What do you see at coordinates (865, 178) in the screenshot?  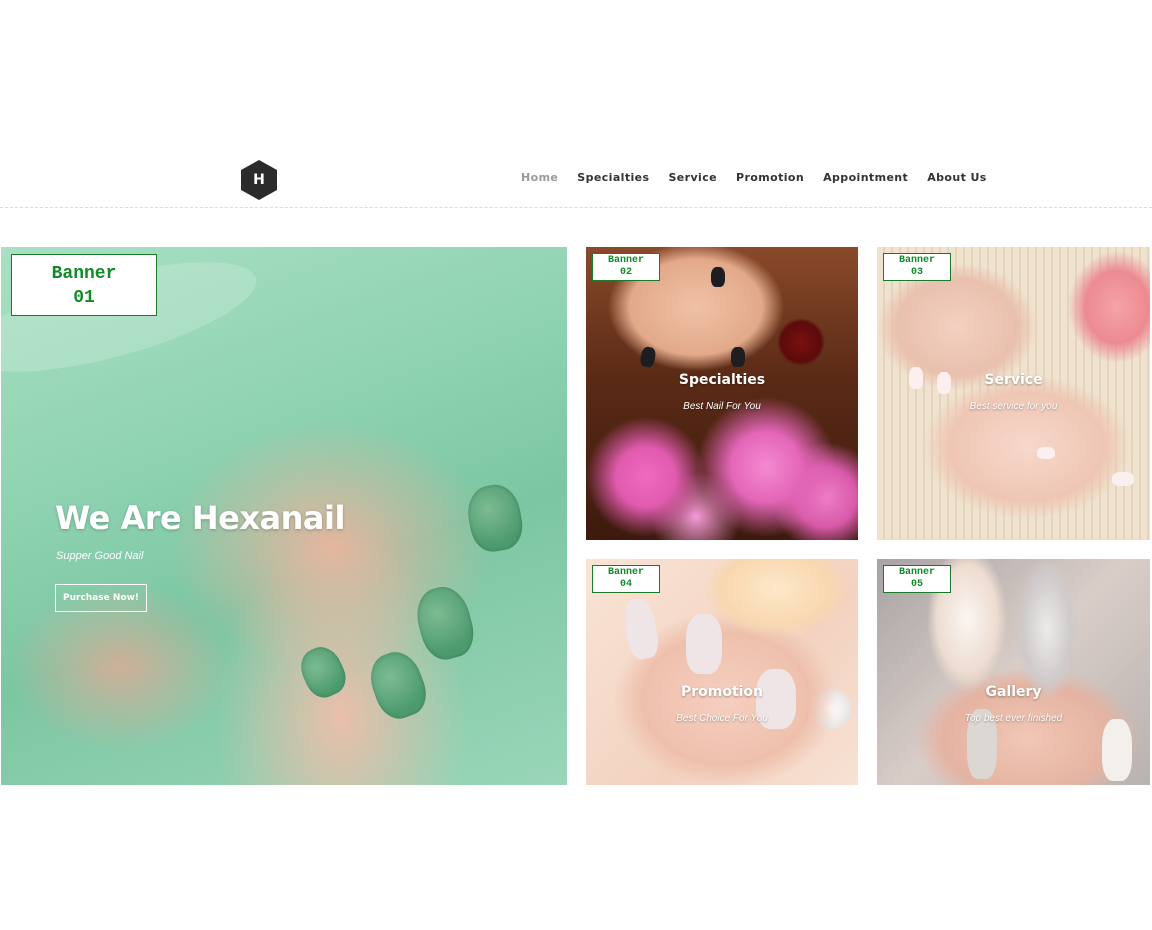 I see `nav-item-appointment: Appointment` at bounding box center [865, 178].